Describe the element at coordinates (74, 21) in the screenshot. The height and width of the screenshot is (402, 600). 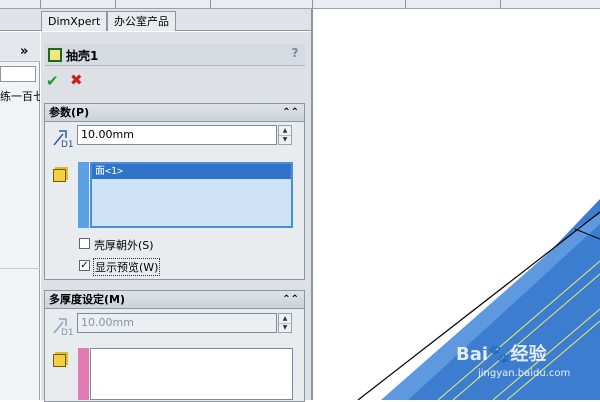
I see `tab-dimxpert: DimXpert` at that location.